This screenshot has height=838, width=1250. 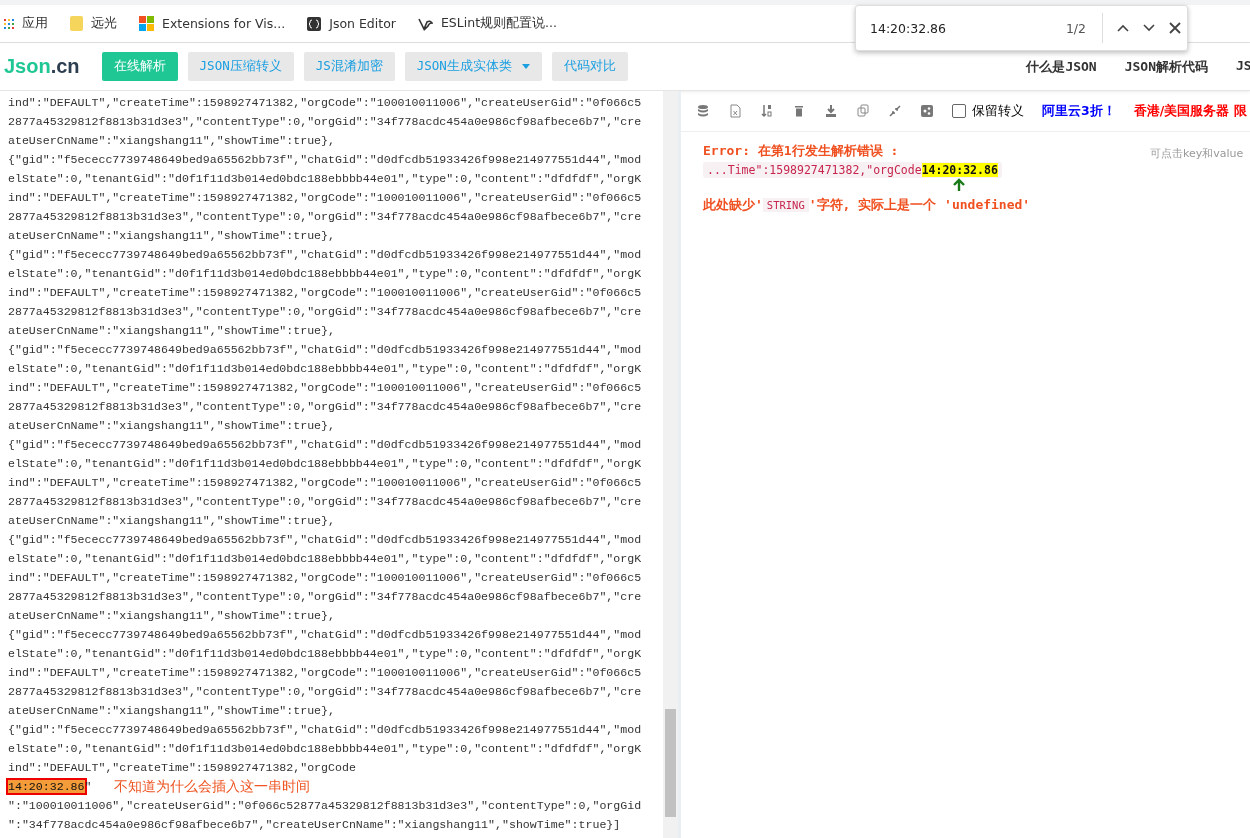 I want to click on code-line: ":"100010011006","createUserGid":"0f066c52877a45329812f8813b31d3e3","contentType":0,"orgGid, so click(x=325, y=806).